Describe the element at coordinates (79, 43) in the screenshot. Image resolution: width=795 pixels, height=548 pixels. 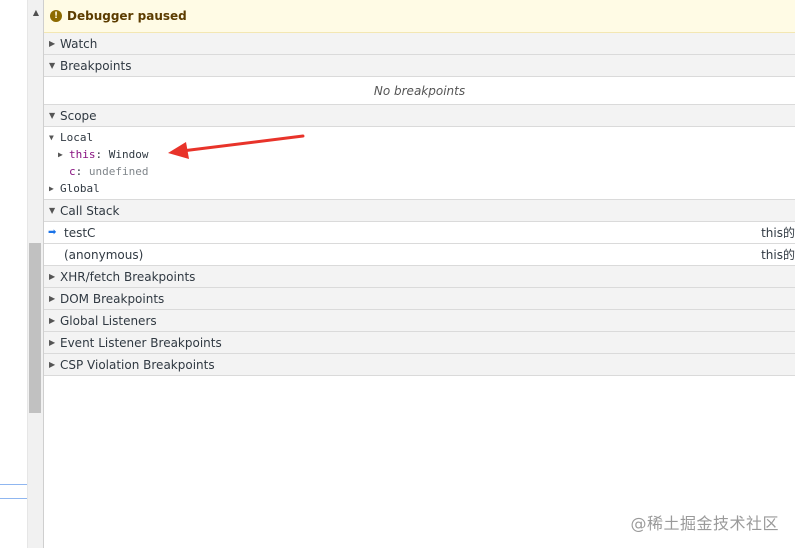
I see `watch-label: Watch` at that location.